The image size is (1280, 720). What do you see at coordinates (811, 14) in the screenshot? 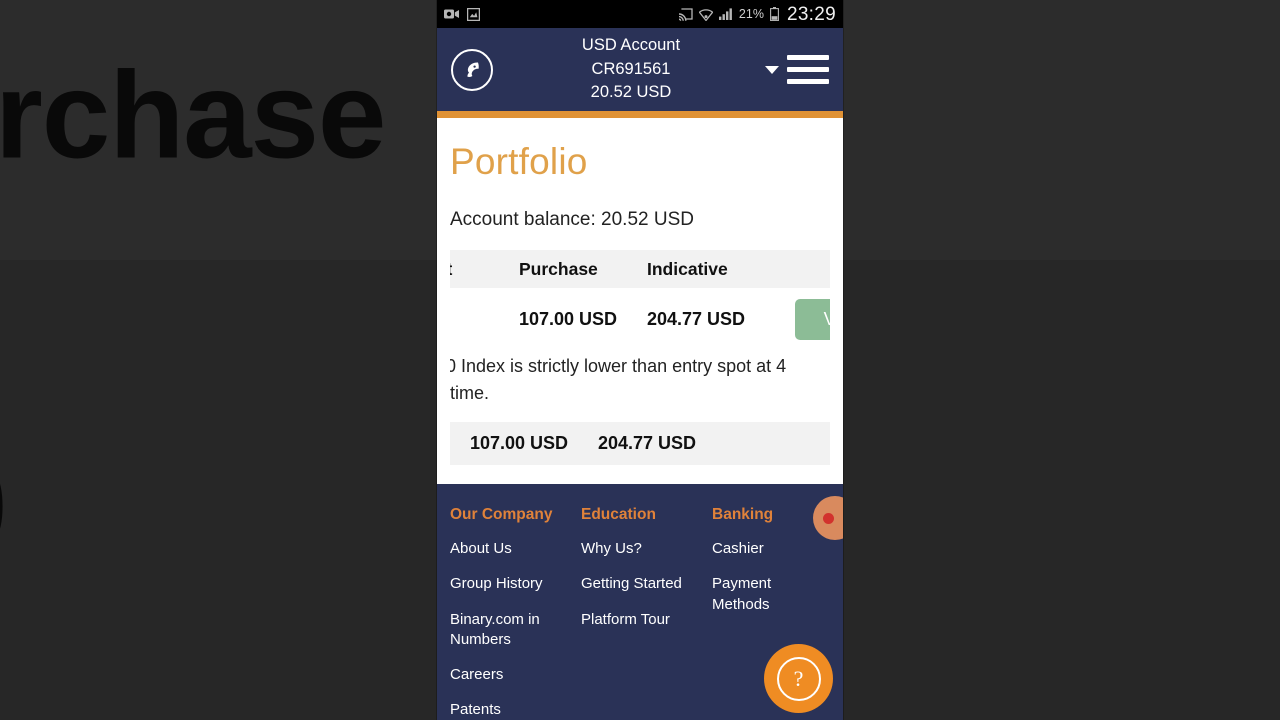
I see `status-bar-clock: 23:29` at bounding box center [811, 14].